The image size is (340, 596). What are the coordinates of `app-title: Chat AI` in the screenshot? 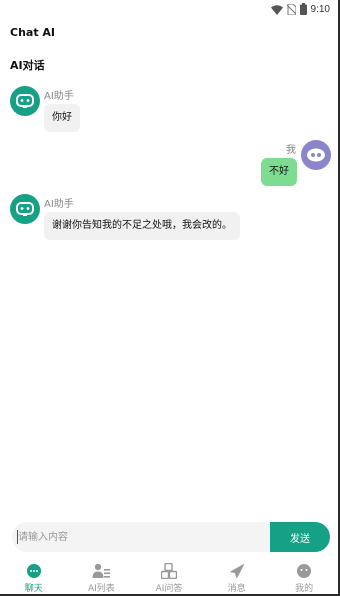 It's located at (33, 32).